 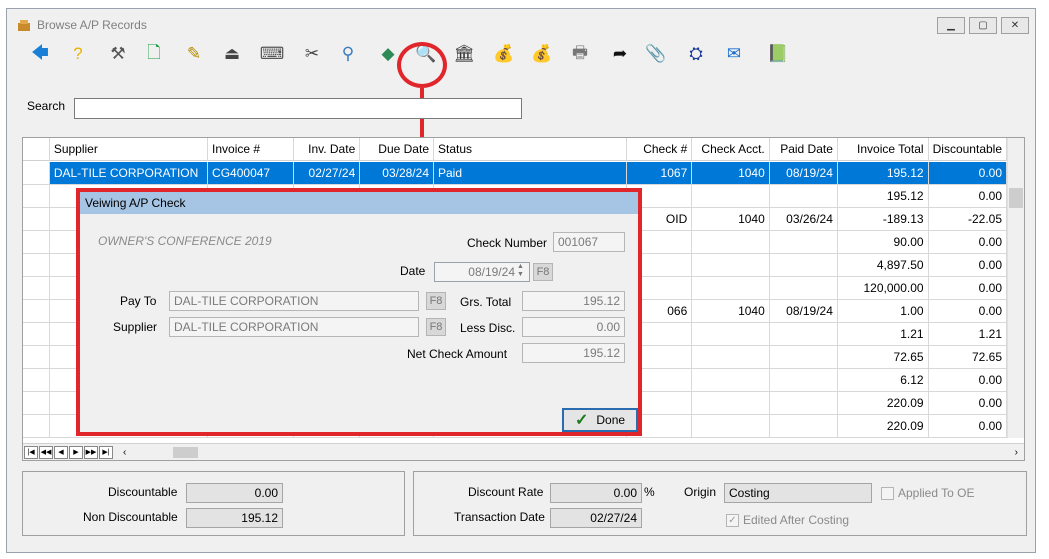 What do you see at coordinates (732, 520) in the screenshot?
I see `edited-after-costing-checkbox: ✓` at bounding box center [732, 520].